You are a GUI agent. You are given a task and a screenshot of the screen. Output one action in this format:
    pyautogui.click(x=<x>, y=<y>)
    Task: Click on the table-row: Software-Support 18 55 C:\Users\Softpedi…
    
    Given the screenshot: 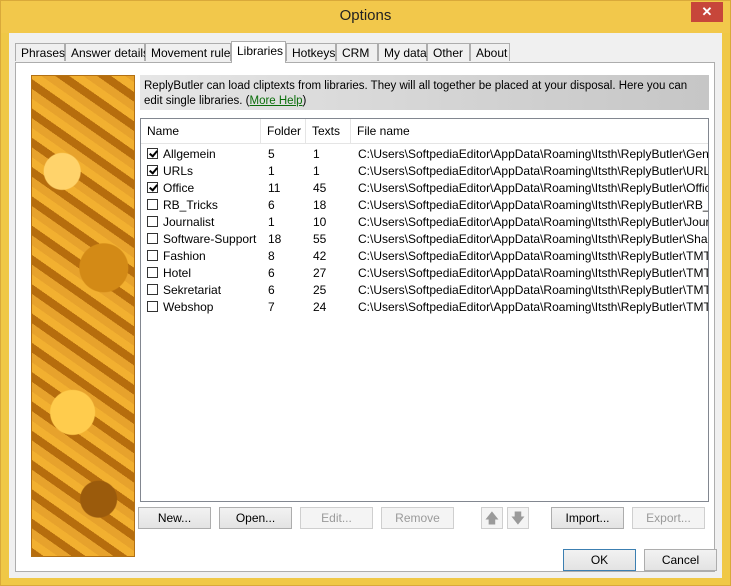 What is the action you would take?
    pyautogui.click(x=424, y=239)
    